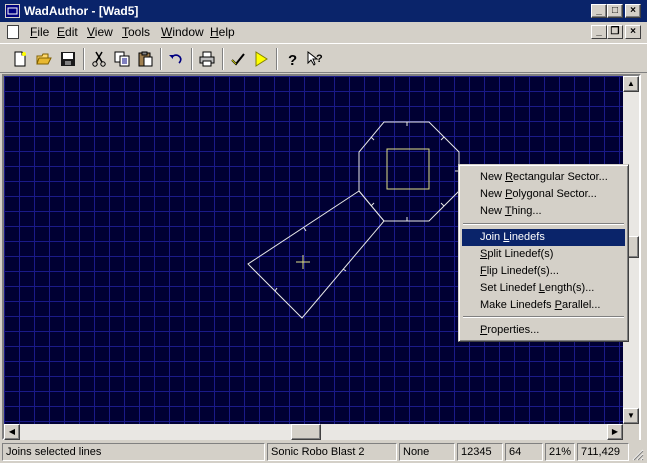  I want to click on context-menu-label-pre: Join, so click(492, 237).